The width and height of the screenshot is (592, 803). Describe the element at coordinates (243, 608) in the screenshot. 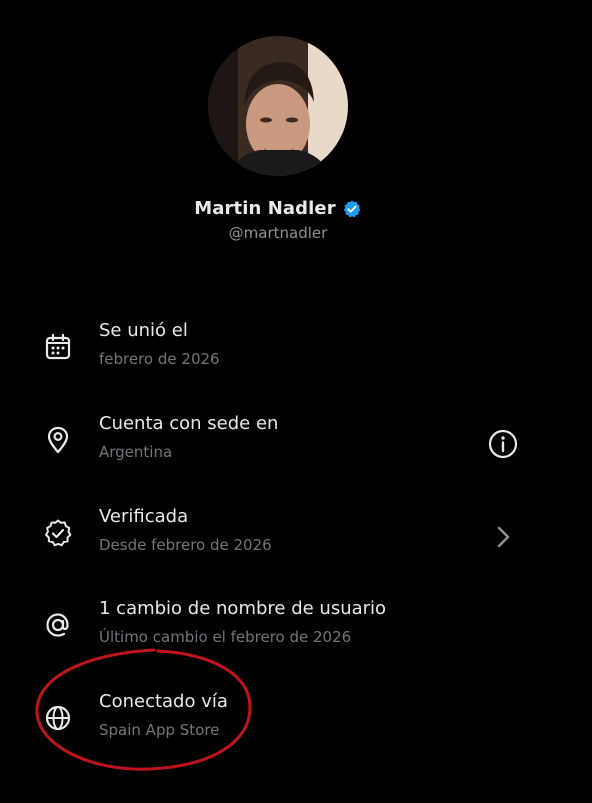

I see `info-row-title: 1 cambio de nombre de usuario` at that location.